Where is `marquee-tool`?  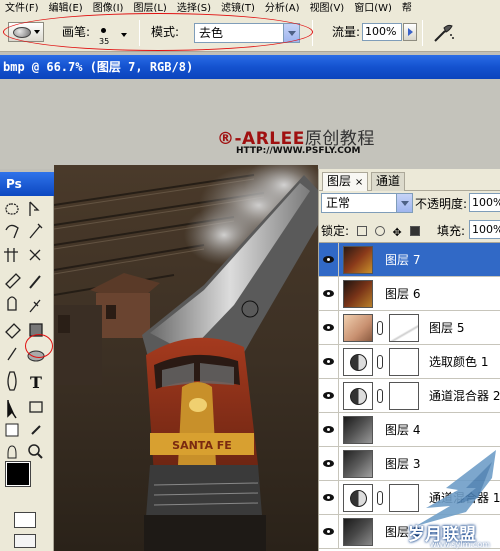 marquee-tool is located at coordinates (14, 212).